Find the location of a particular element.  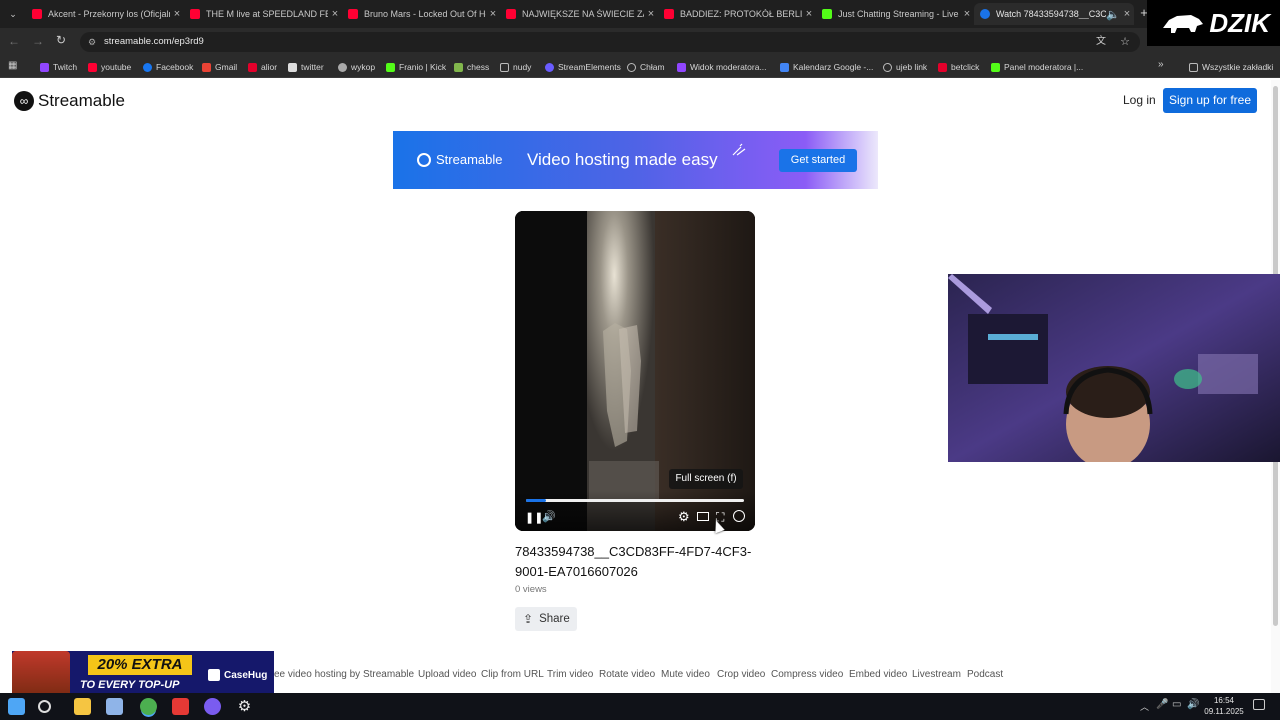

share-button: ⇪ Share is located at coordinates (546, 619).